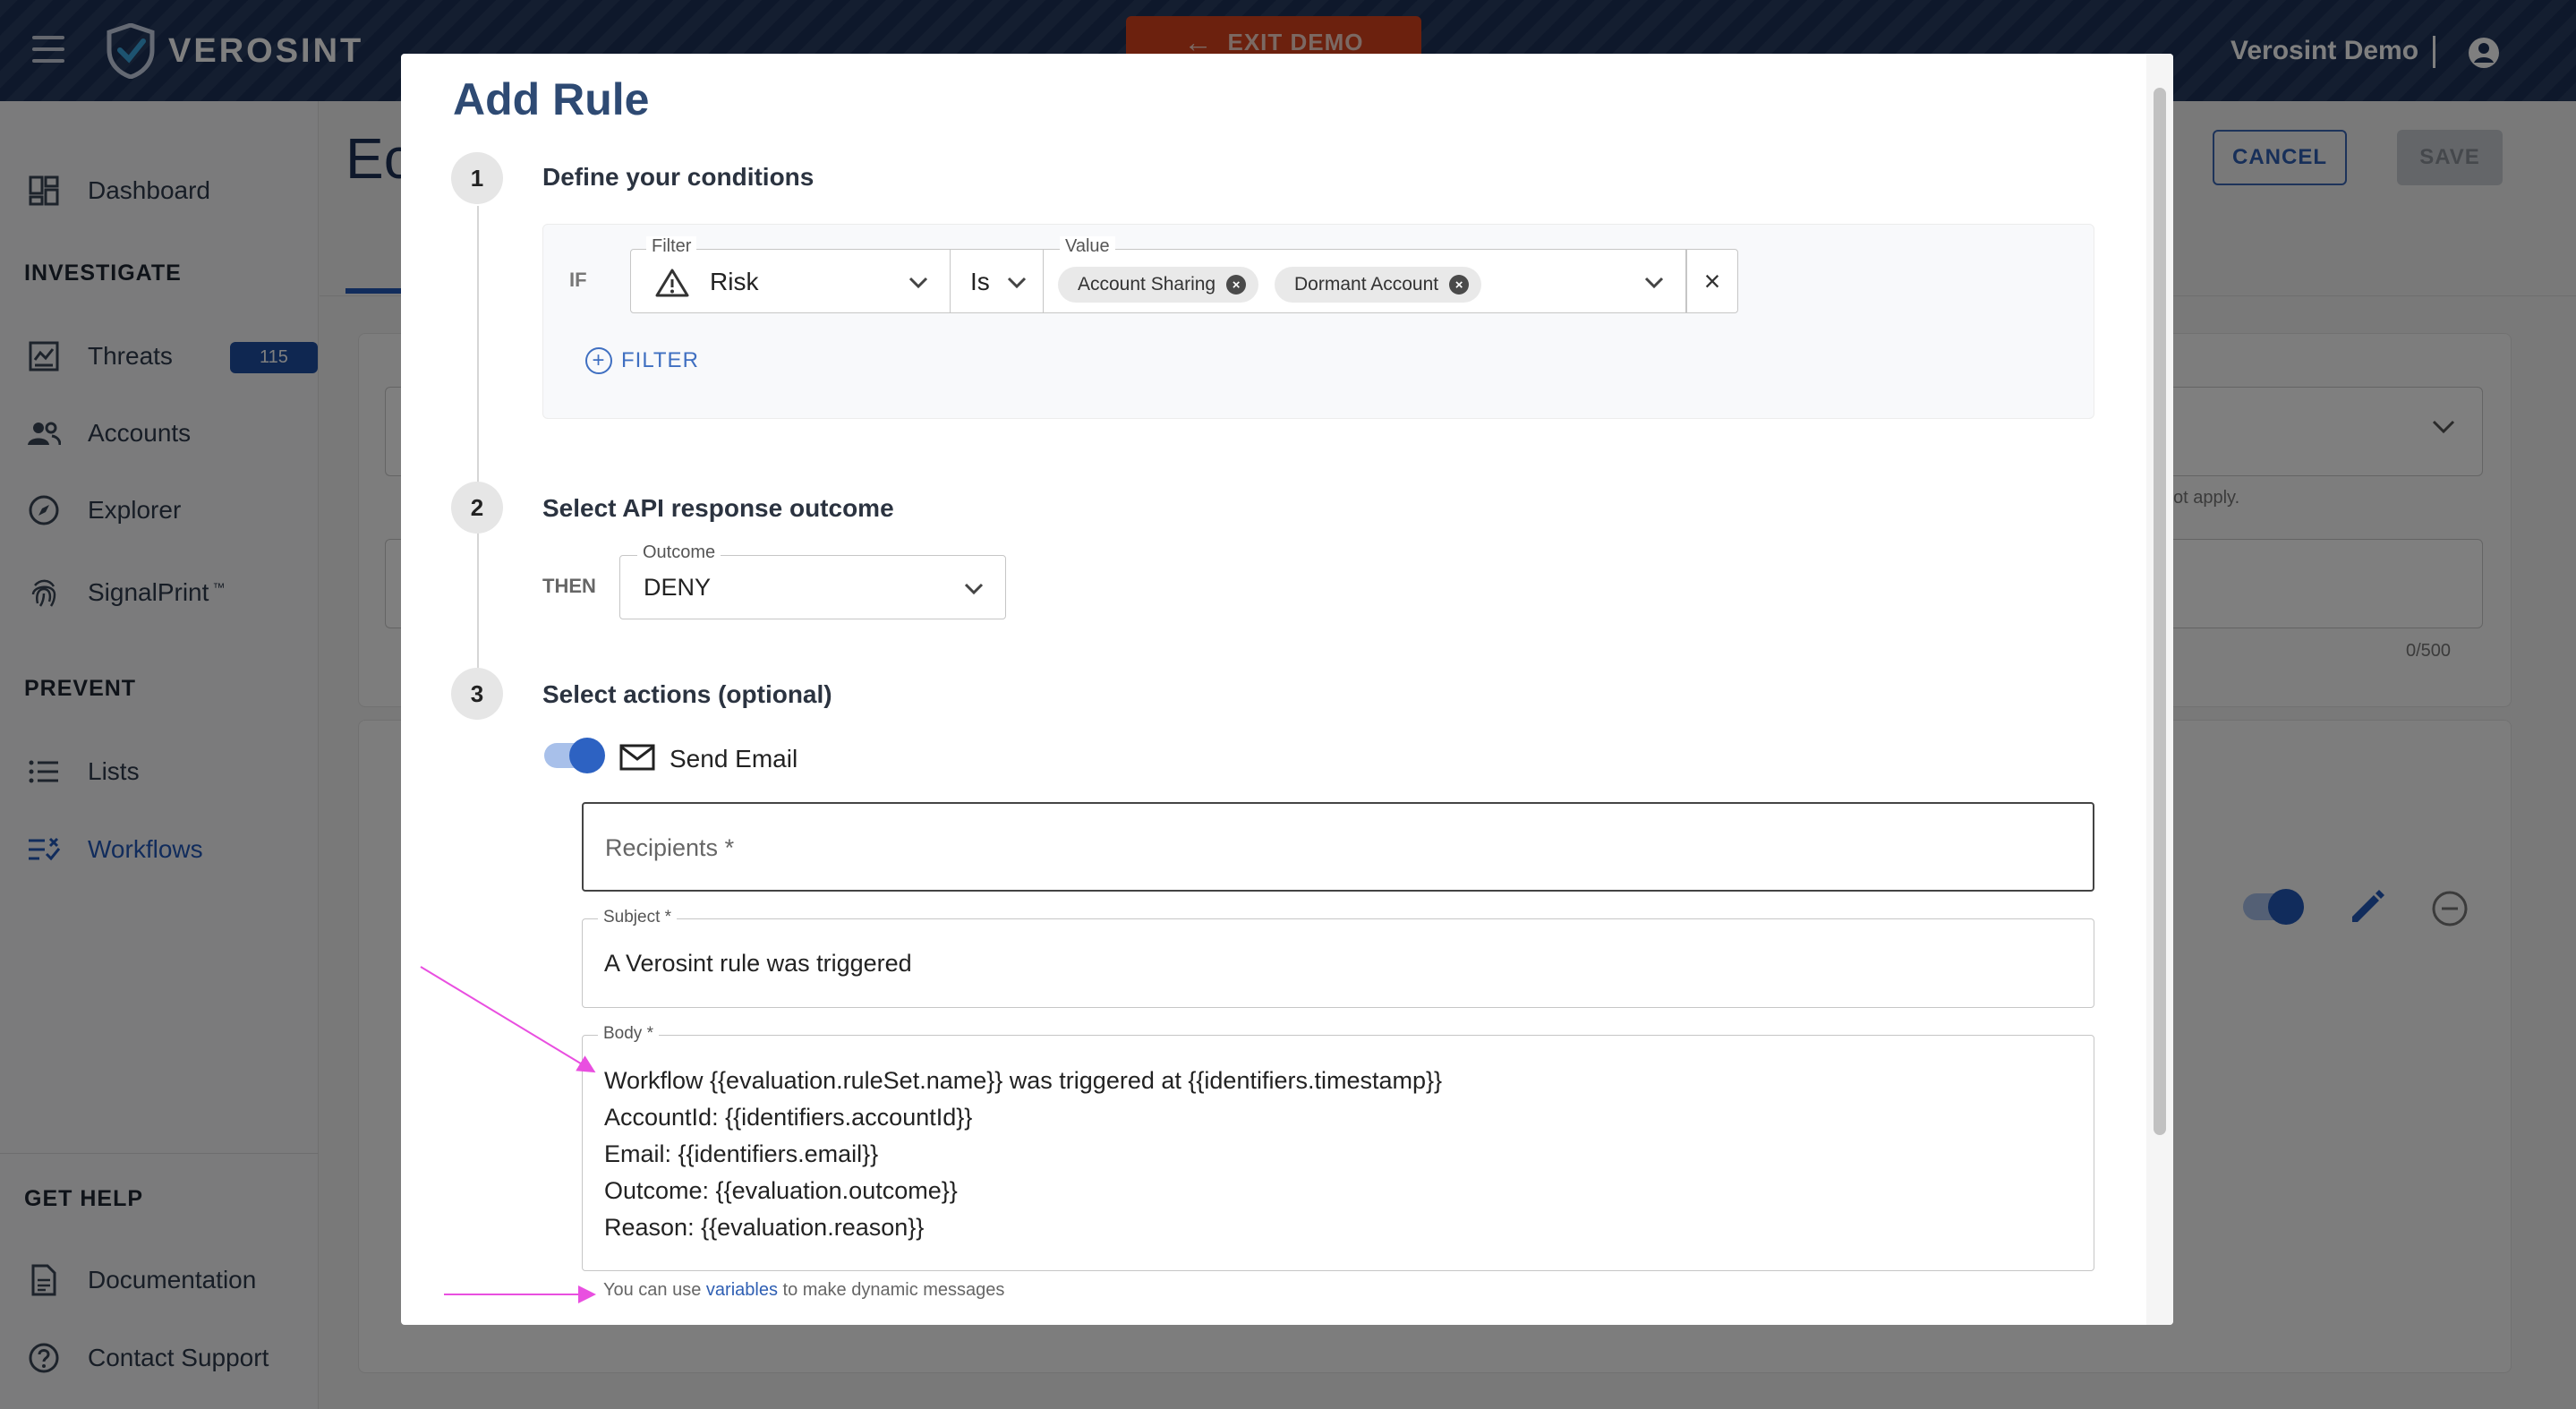  I want to click on annotation-arrows, so click(508, 1135).